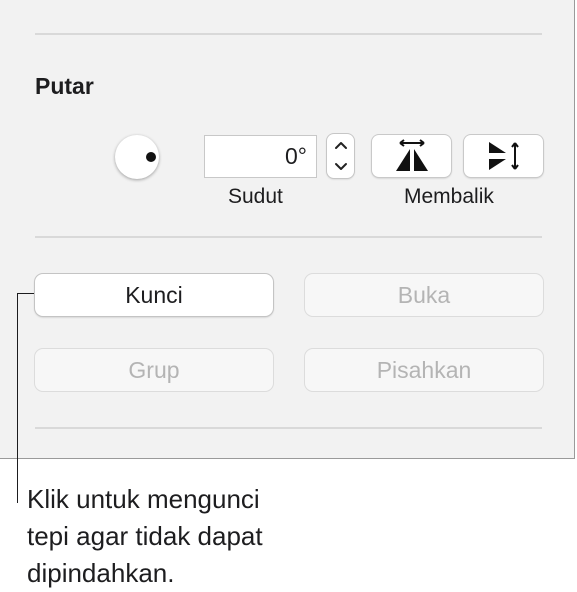 The image size is (577, 592). What do you see at coordinates (137, 157) in the screenshot?
I see `rotation-dial-icon` at bounding box center [137, 157].